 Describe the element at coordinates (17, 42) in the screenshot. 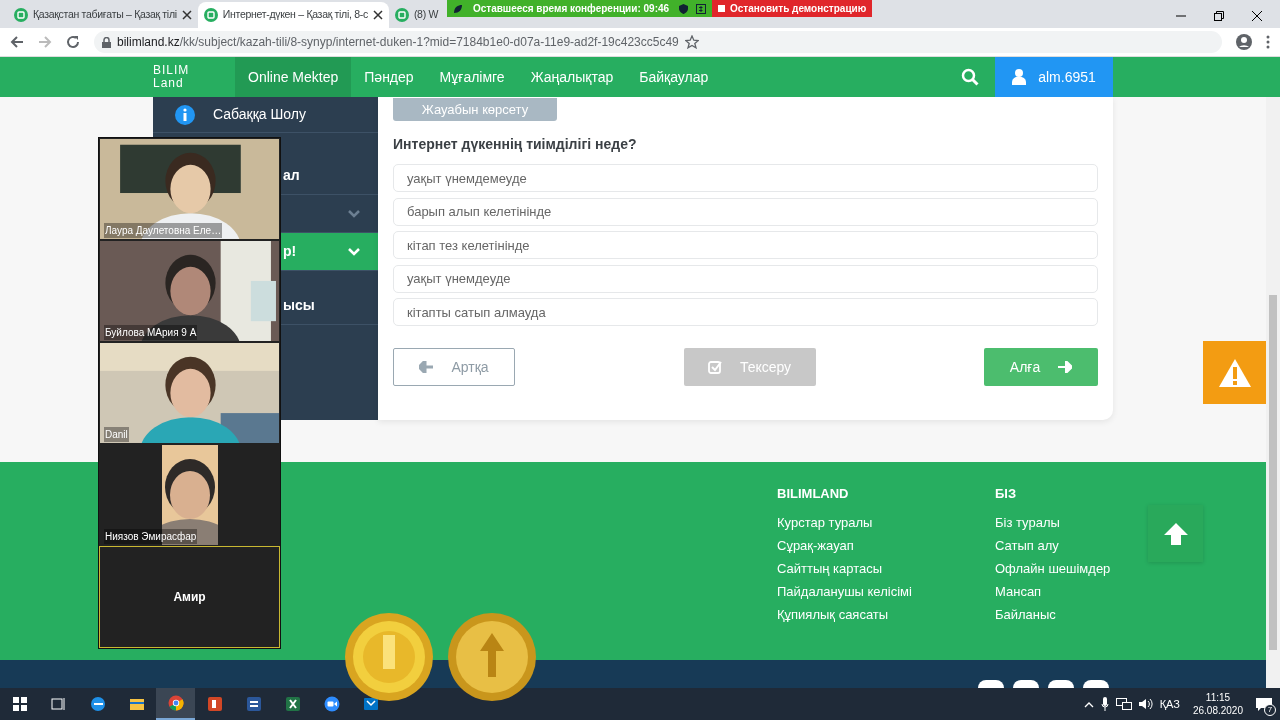

I see `back-icon` at that location.